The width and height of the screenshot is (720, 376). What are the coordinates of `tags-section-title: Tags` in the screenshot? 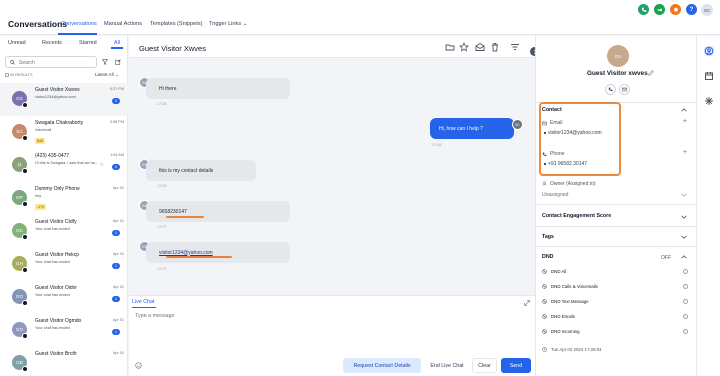 It's located at (548, 237).